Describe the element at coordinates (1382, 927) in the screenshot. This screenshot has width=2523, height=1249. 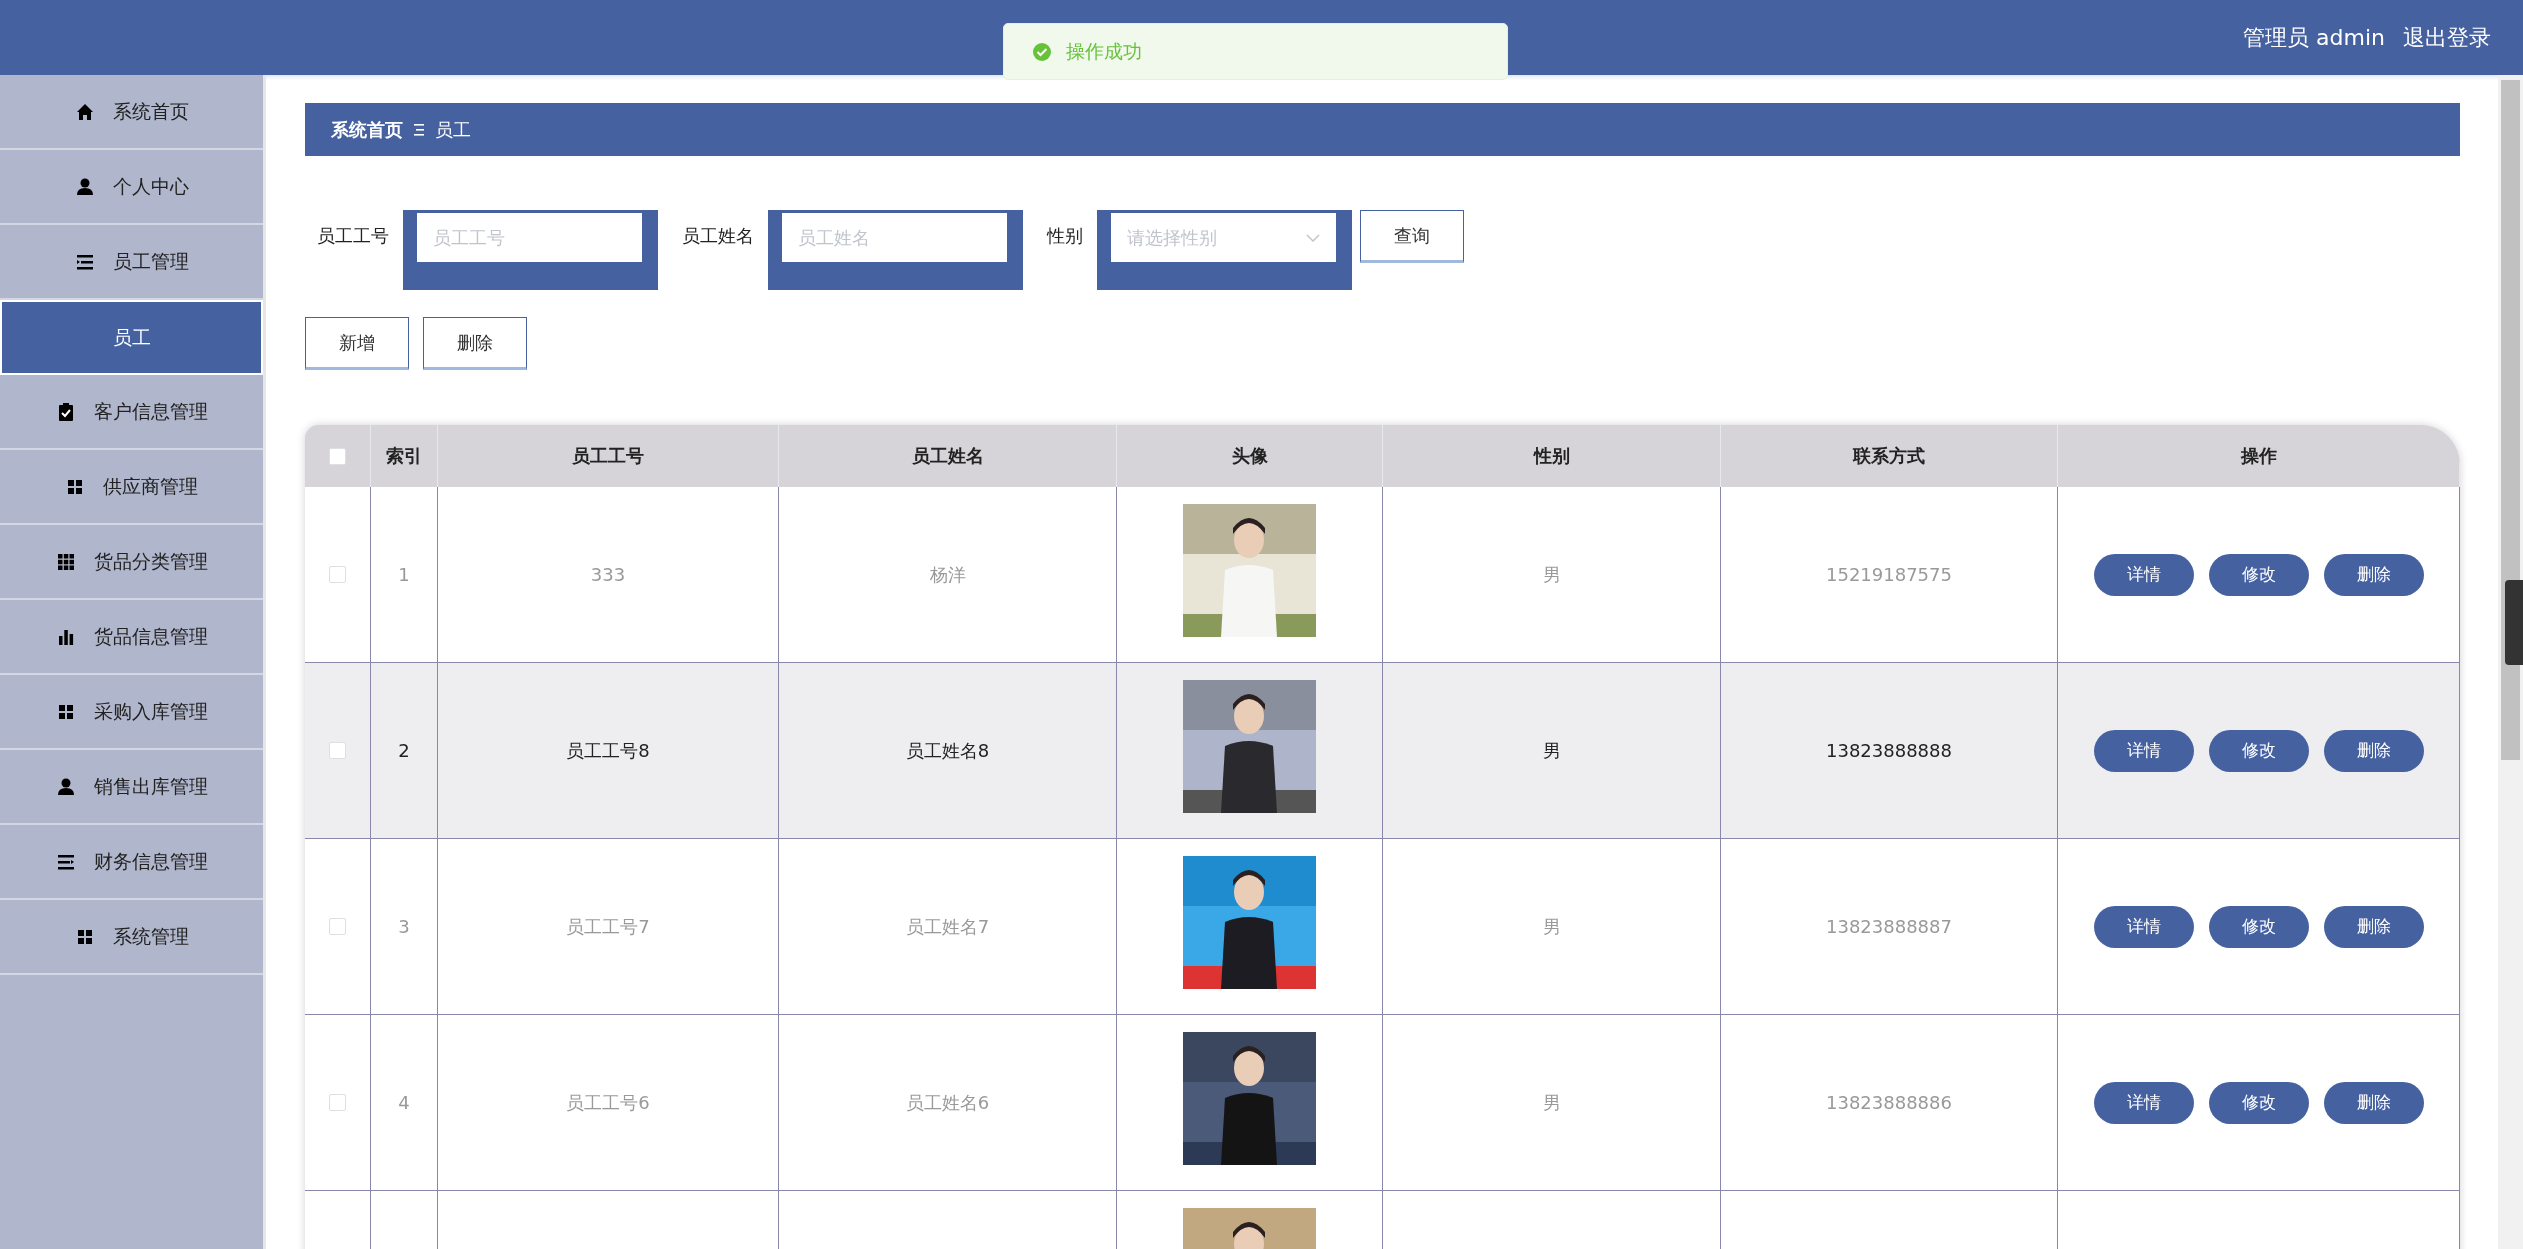
I see `table-row: 3 员工工号7 员工姓名7 男 13823888887 详情 修改 删除` at that location.